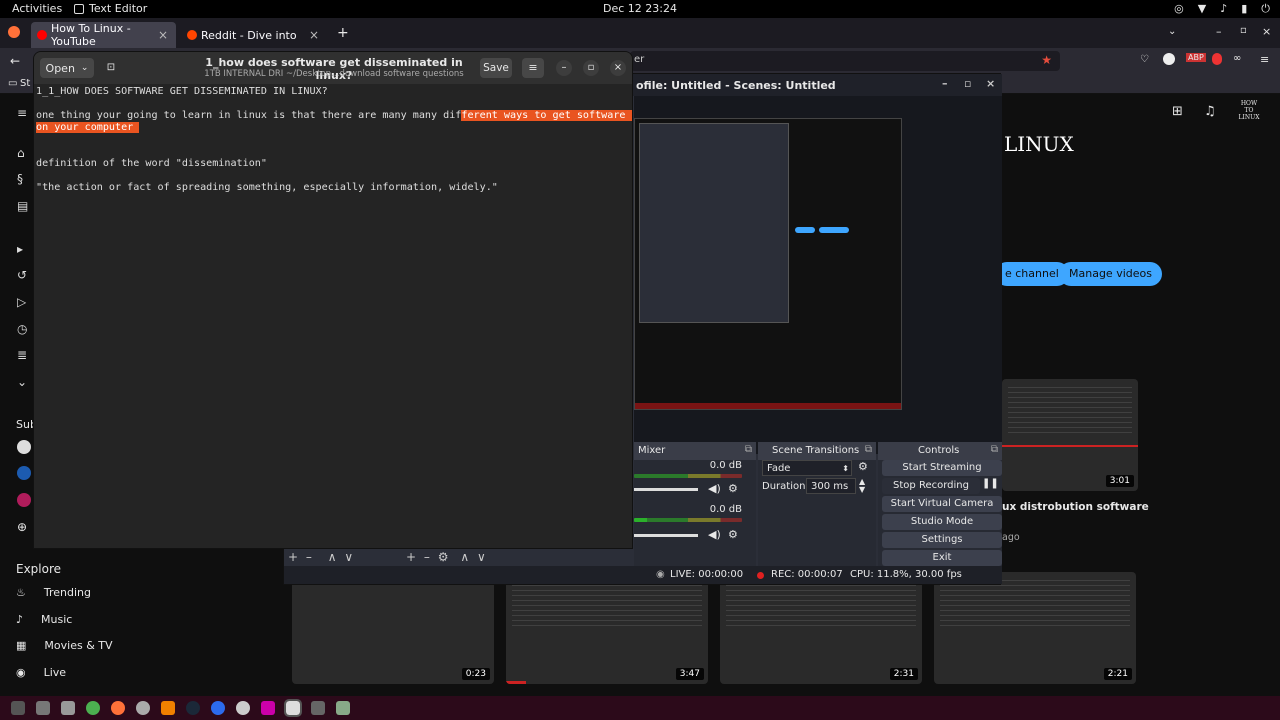 The image size is (1280, 720). Describe the element at coordinates (640, 8) in the screenshot. I see `clock: Dec 12 23:24` at that location.